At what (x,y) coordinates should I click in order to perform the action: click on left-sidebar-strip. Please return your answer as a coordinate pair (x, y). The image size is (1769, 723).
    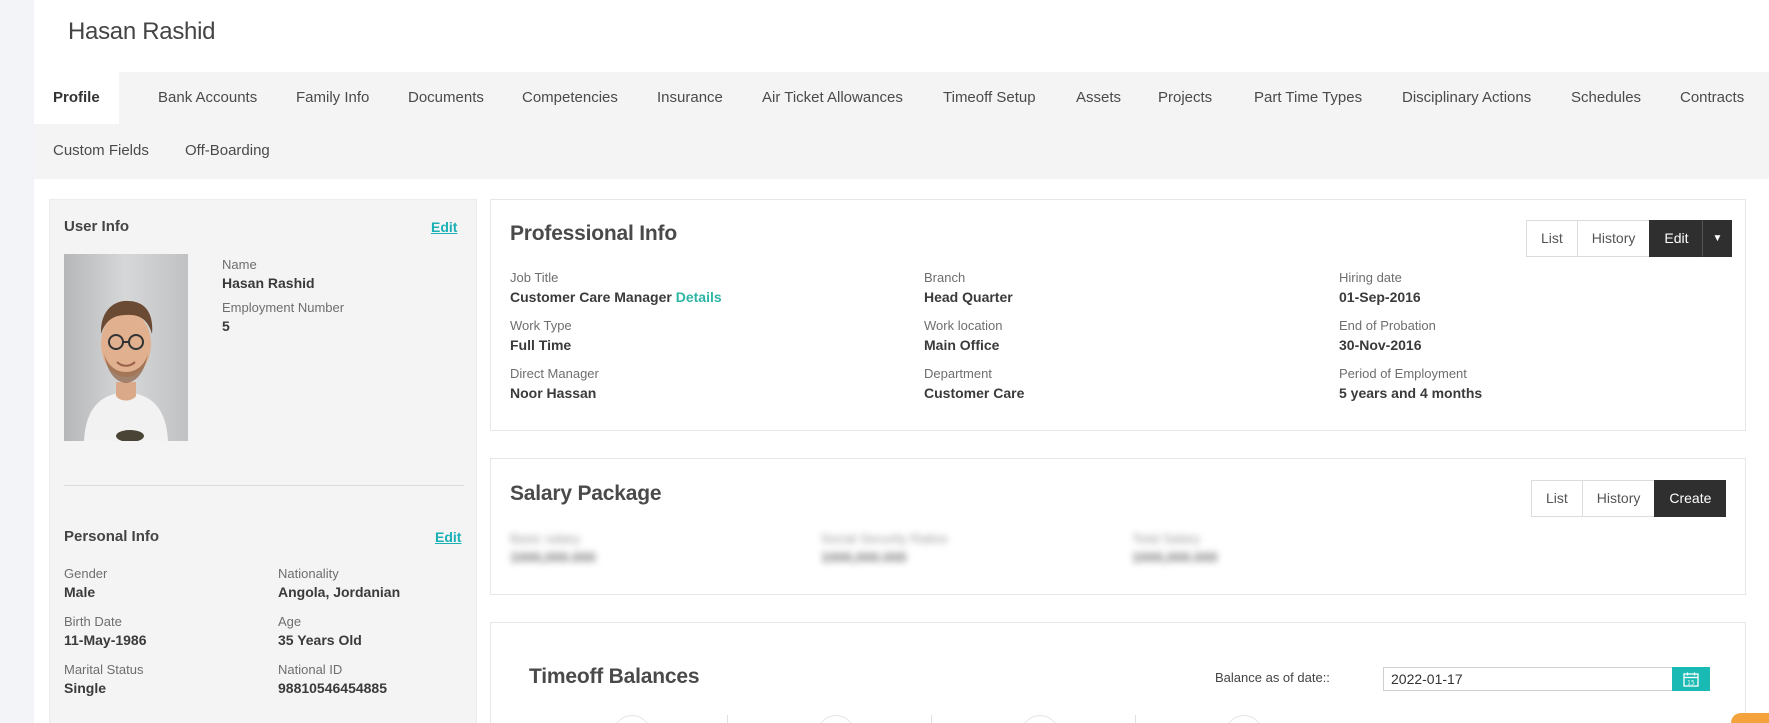
    Looking at the image, I should click on (17, 361).